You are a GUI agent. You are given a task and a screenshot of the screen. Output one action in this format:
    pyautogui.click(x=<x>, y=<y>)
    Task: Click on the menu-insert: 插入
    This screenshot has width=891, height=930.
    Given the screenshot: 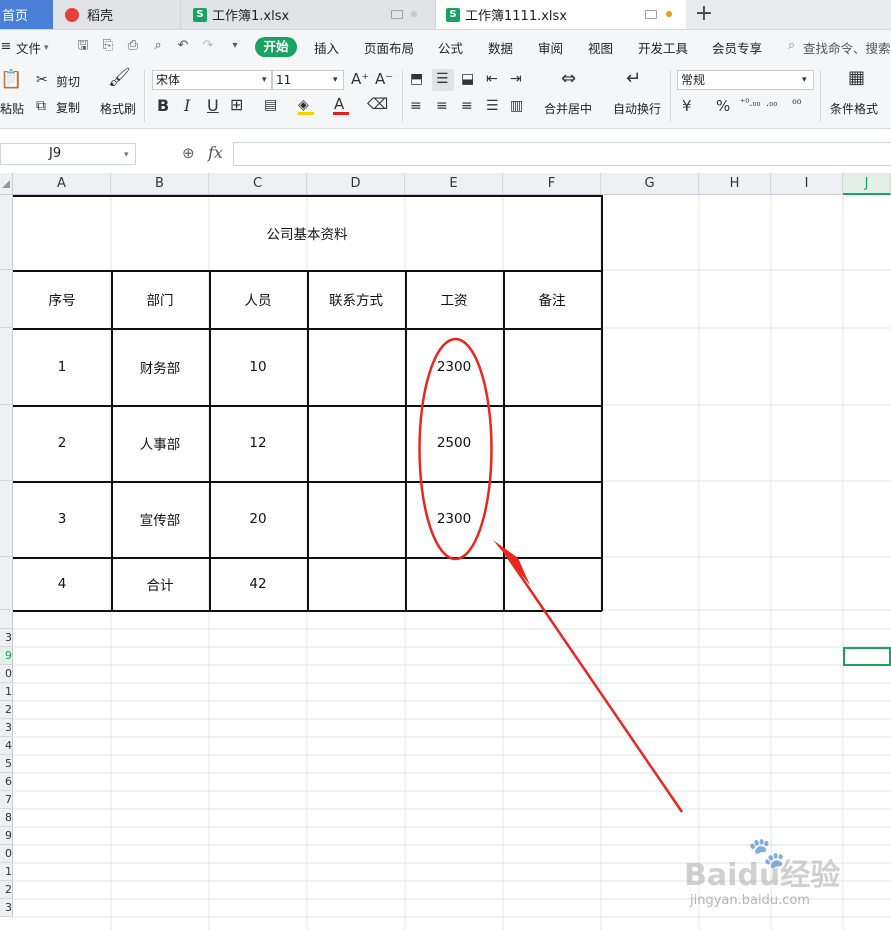 What is the action you would take?
    pyautogui.click(x=326, y=47)
    